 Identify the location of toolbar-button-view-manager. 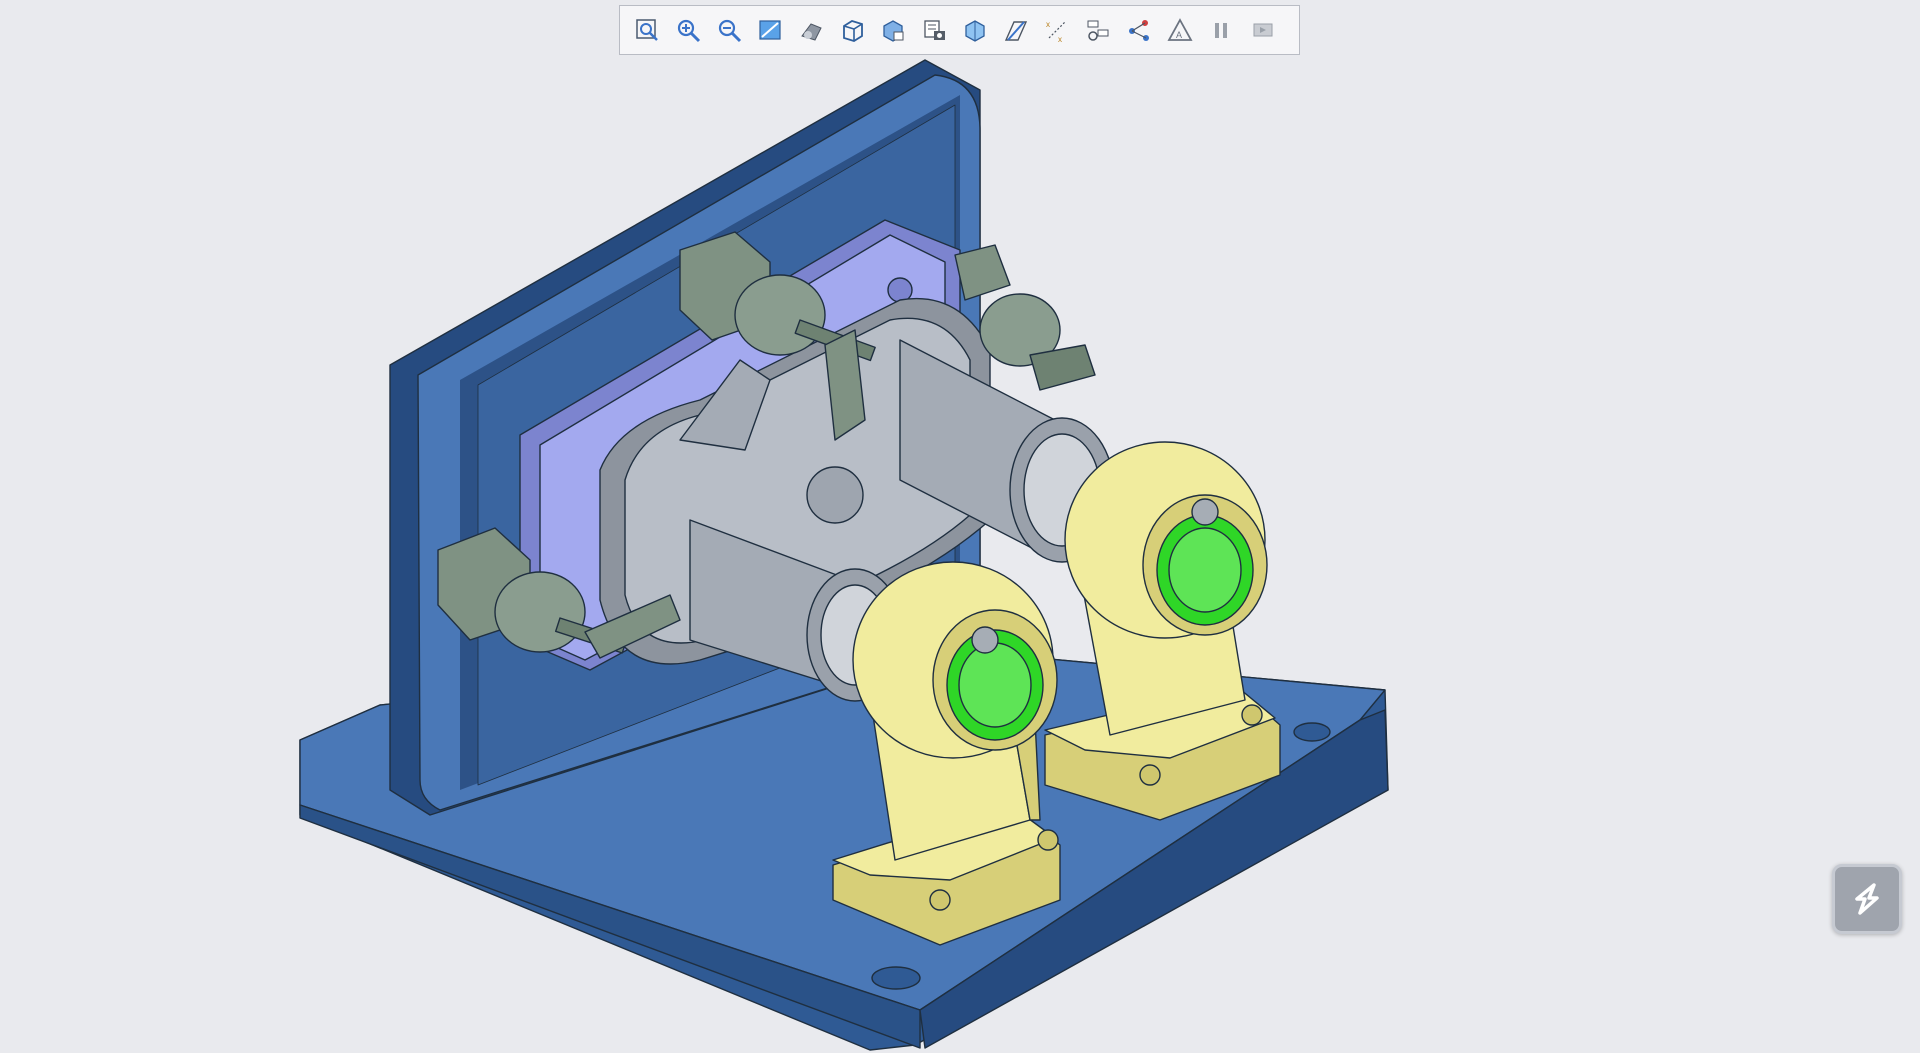
(933, 30).